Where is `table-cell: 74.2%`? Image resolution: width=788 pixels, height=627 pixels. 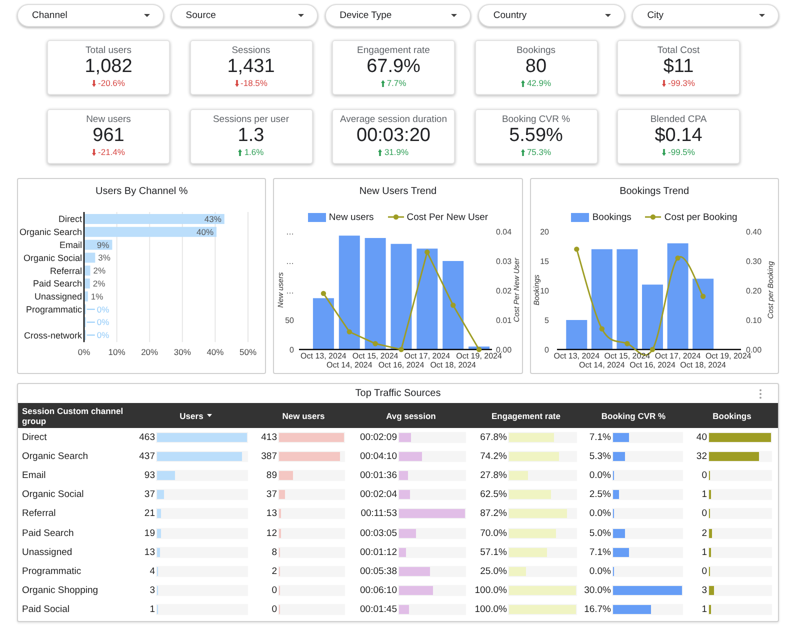
table-cell: 74.2% is located at coordinates (493, 456).